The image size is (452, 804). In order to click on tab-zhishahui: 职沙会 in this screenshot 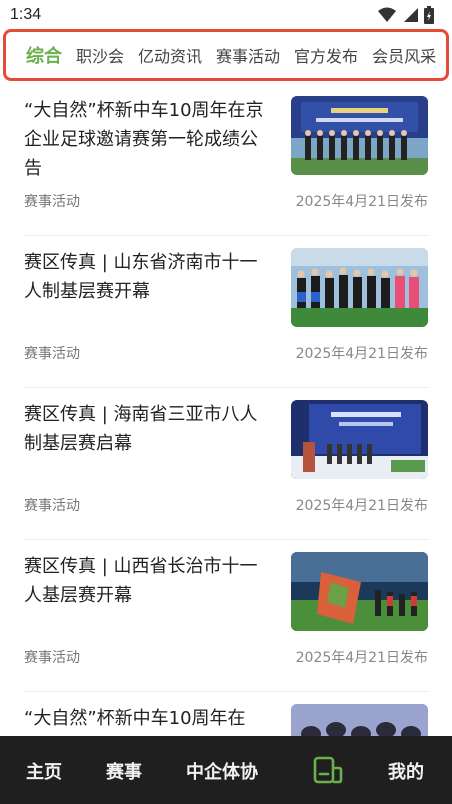, I will do `click(100, 55)`.